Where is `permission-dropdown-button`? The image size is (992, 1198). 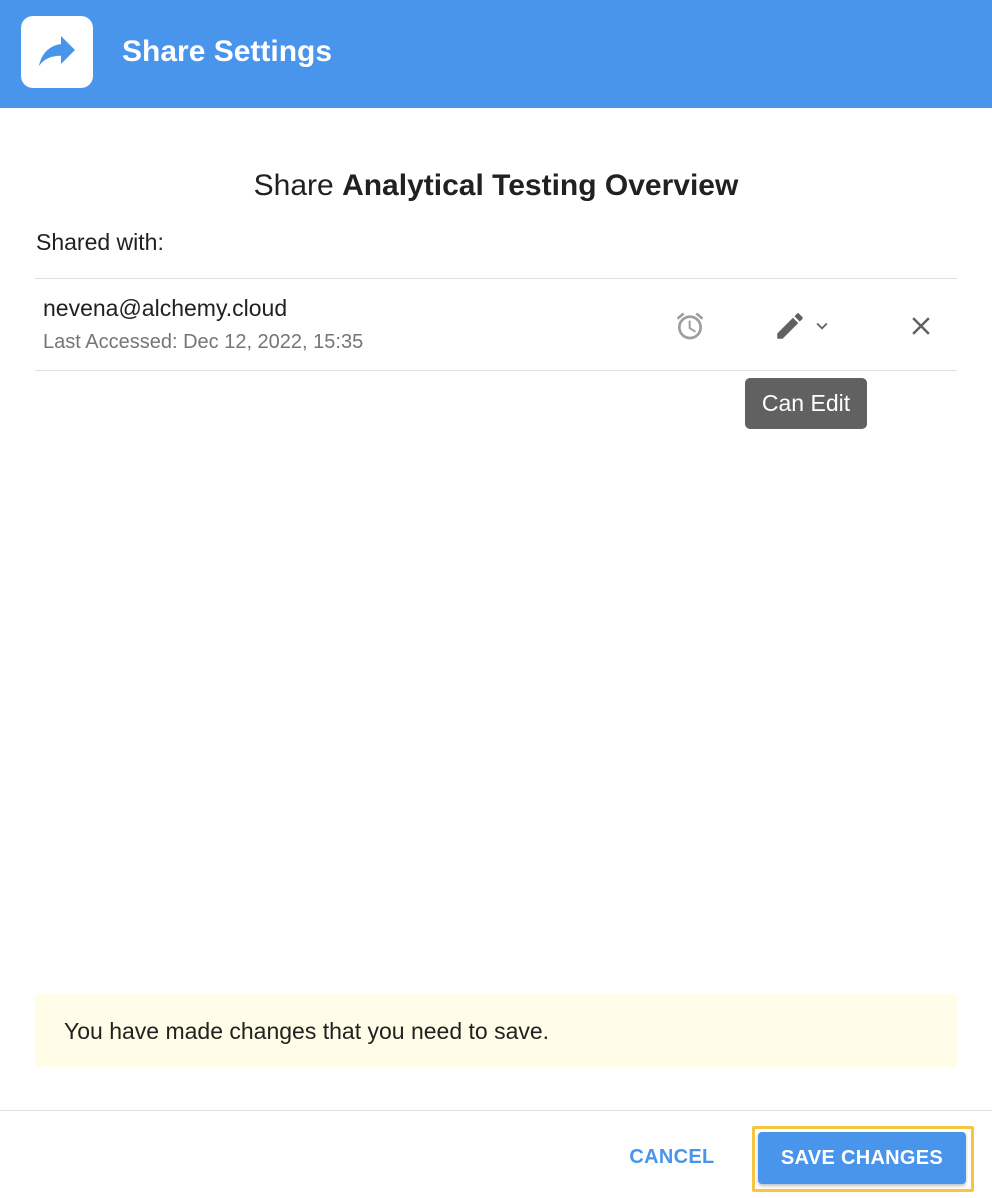
permission-dropdown-button is located at coordinates (803, 326).